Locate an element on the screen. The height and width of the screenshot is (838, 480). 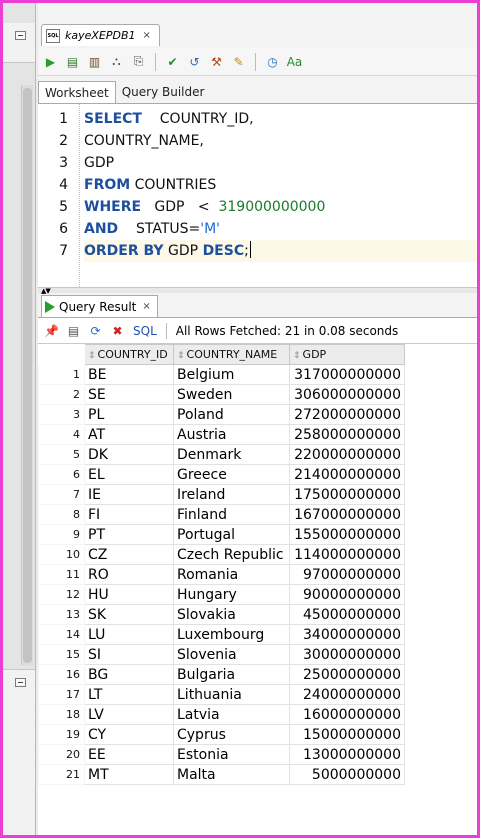
run-script-icon: ▤ is located at coordinates (72, 61).